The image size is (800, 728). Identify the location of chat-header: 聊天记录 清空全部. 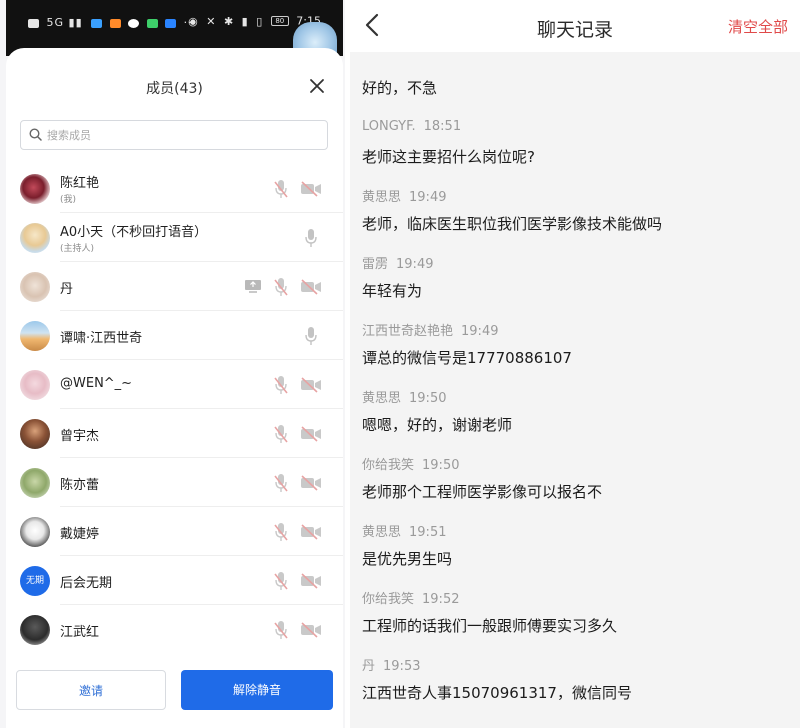
(575, 26).